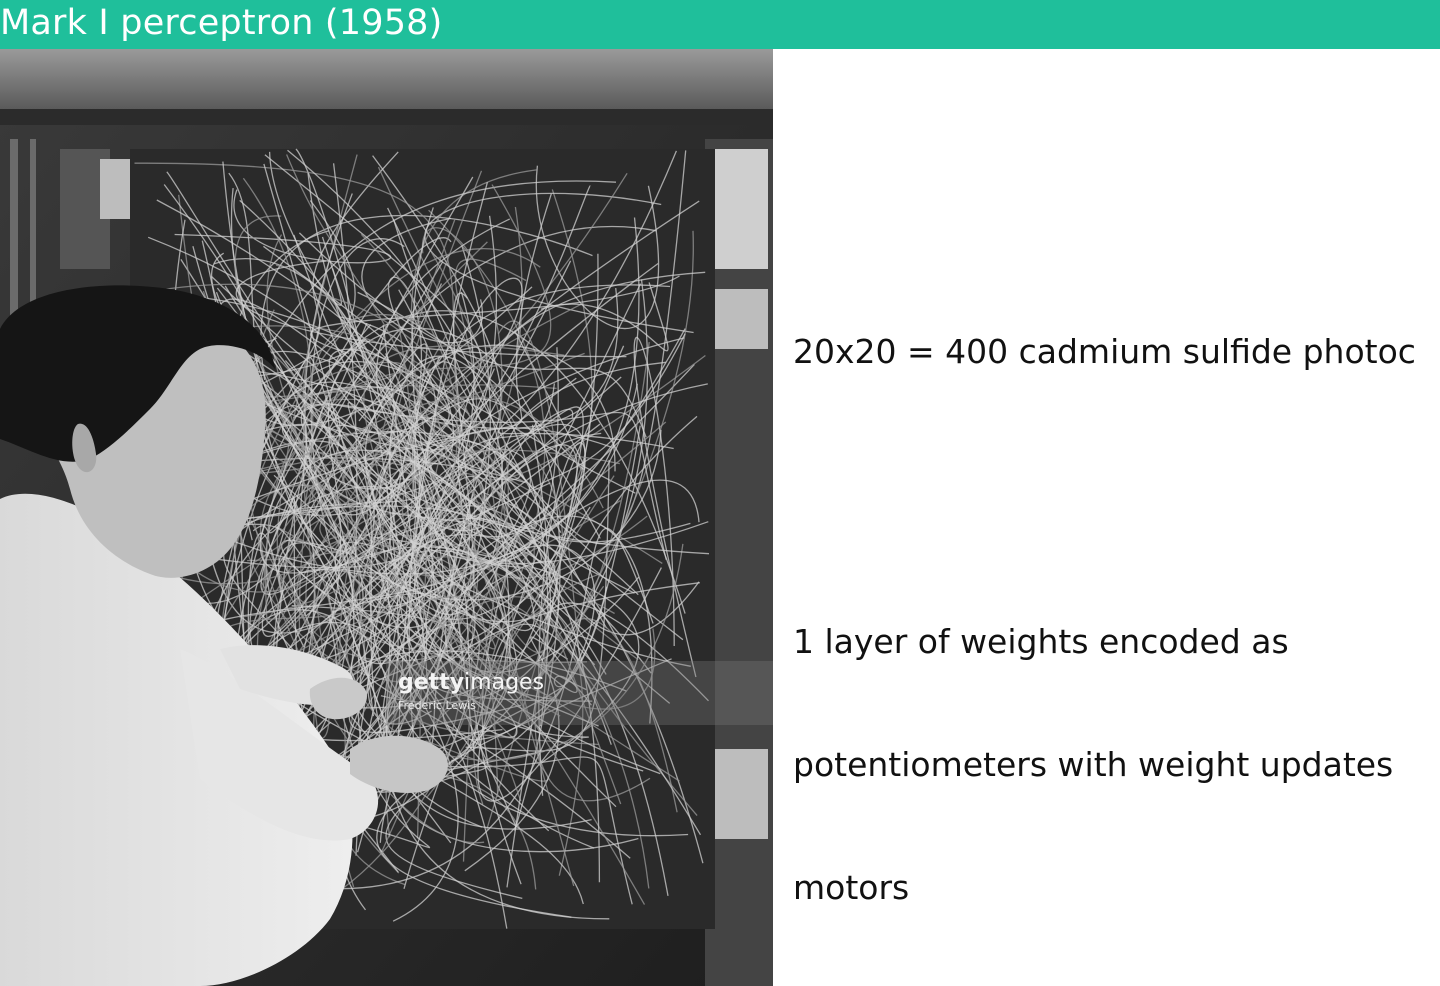 This screenshot has height=986, width=1440. I want to click on watermark-brand-bold: getty, so click(431, 682).